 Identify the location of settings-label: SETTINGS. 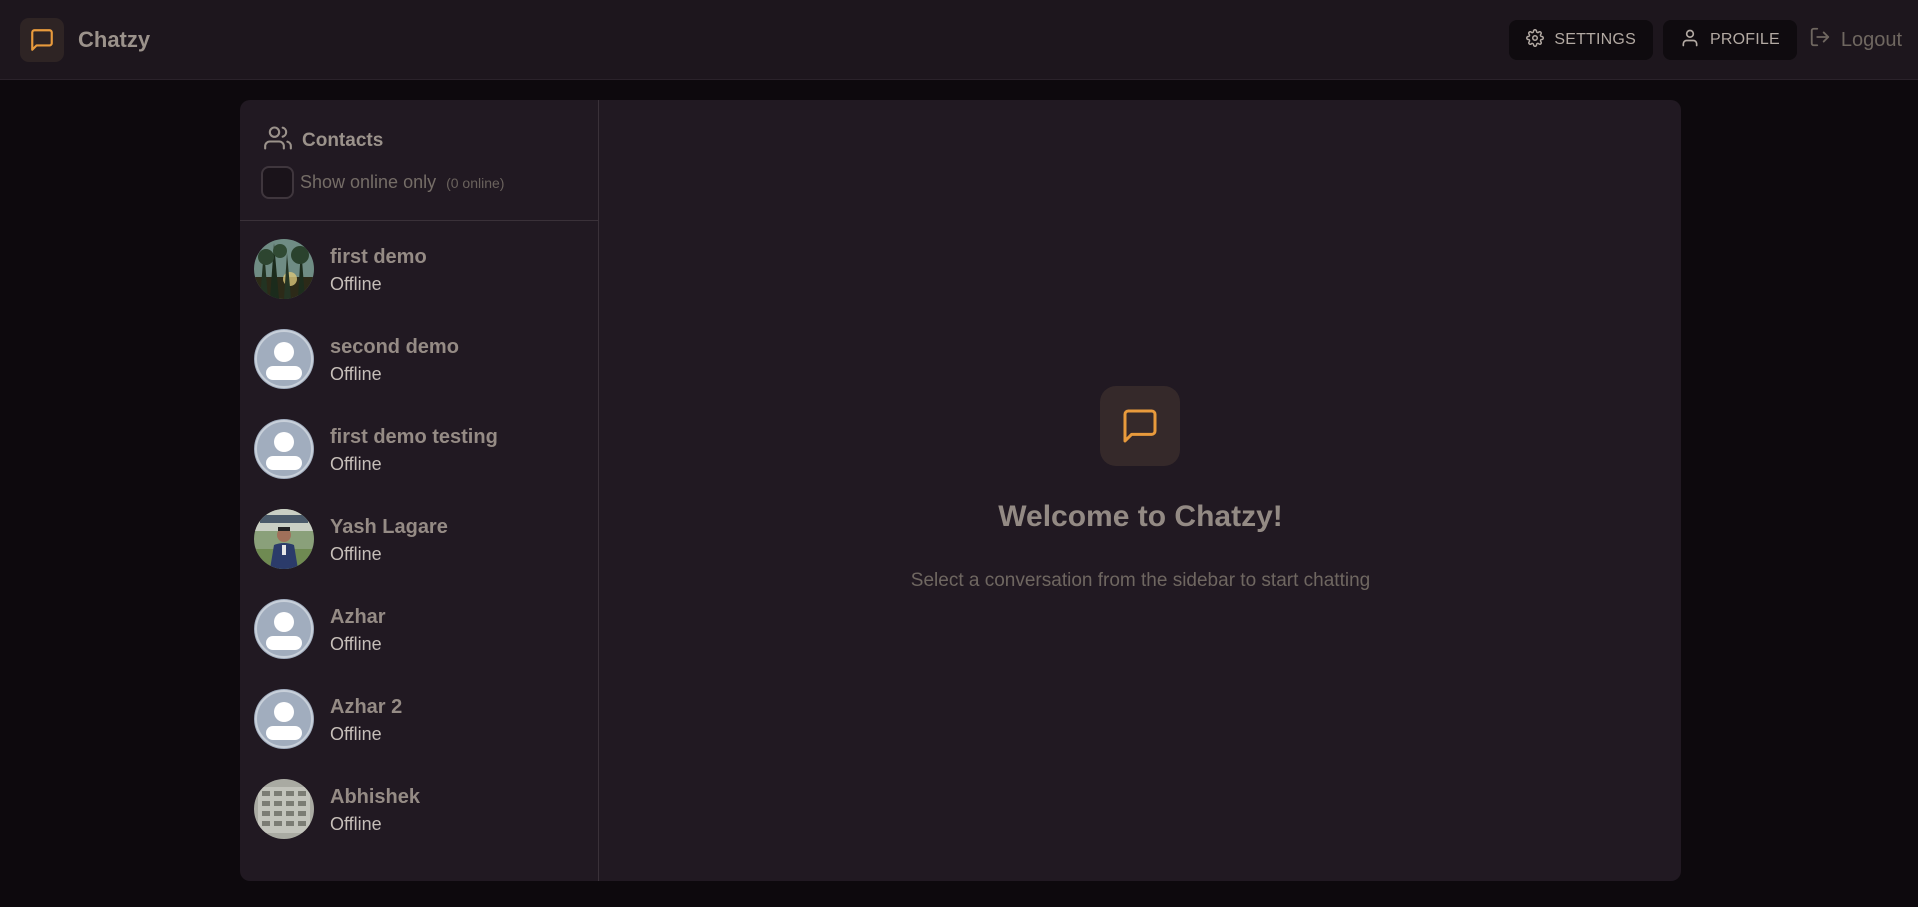
(1595, 39).